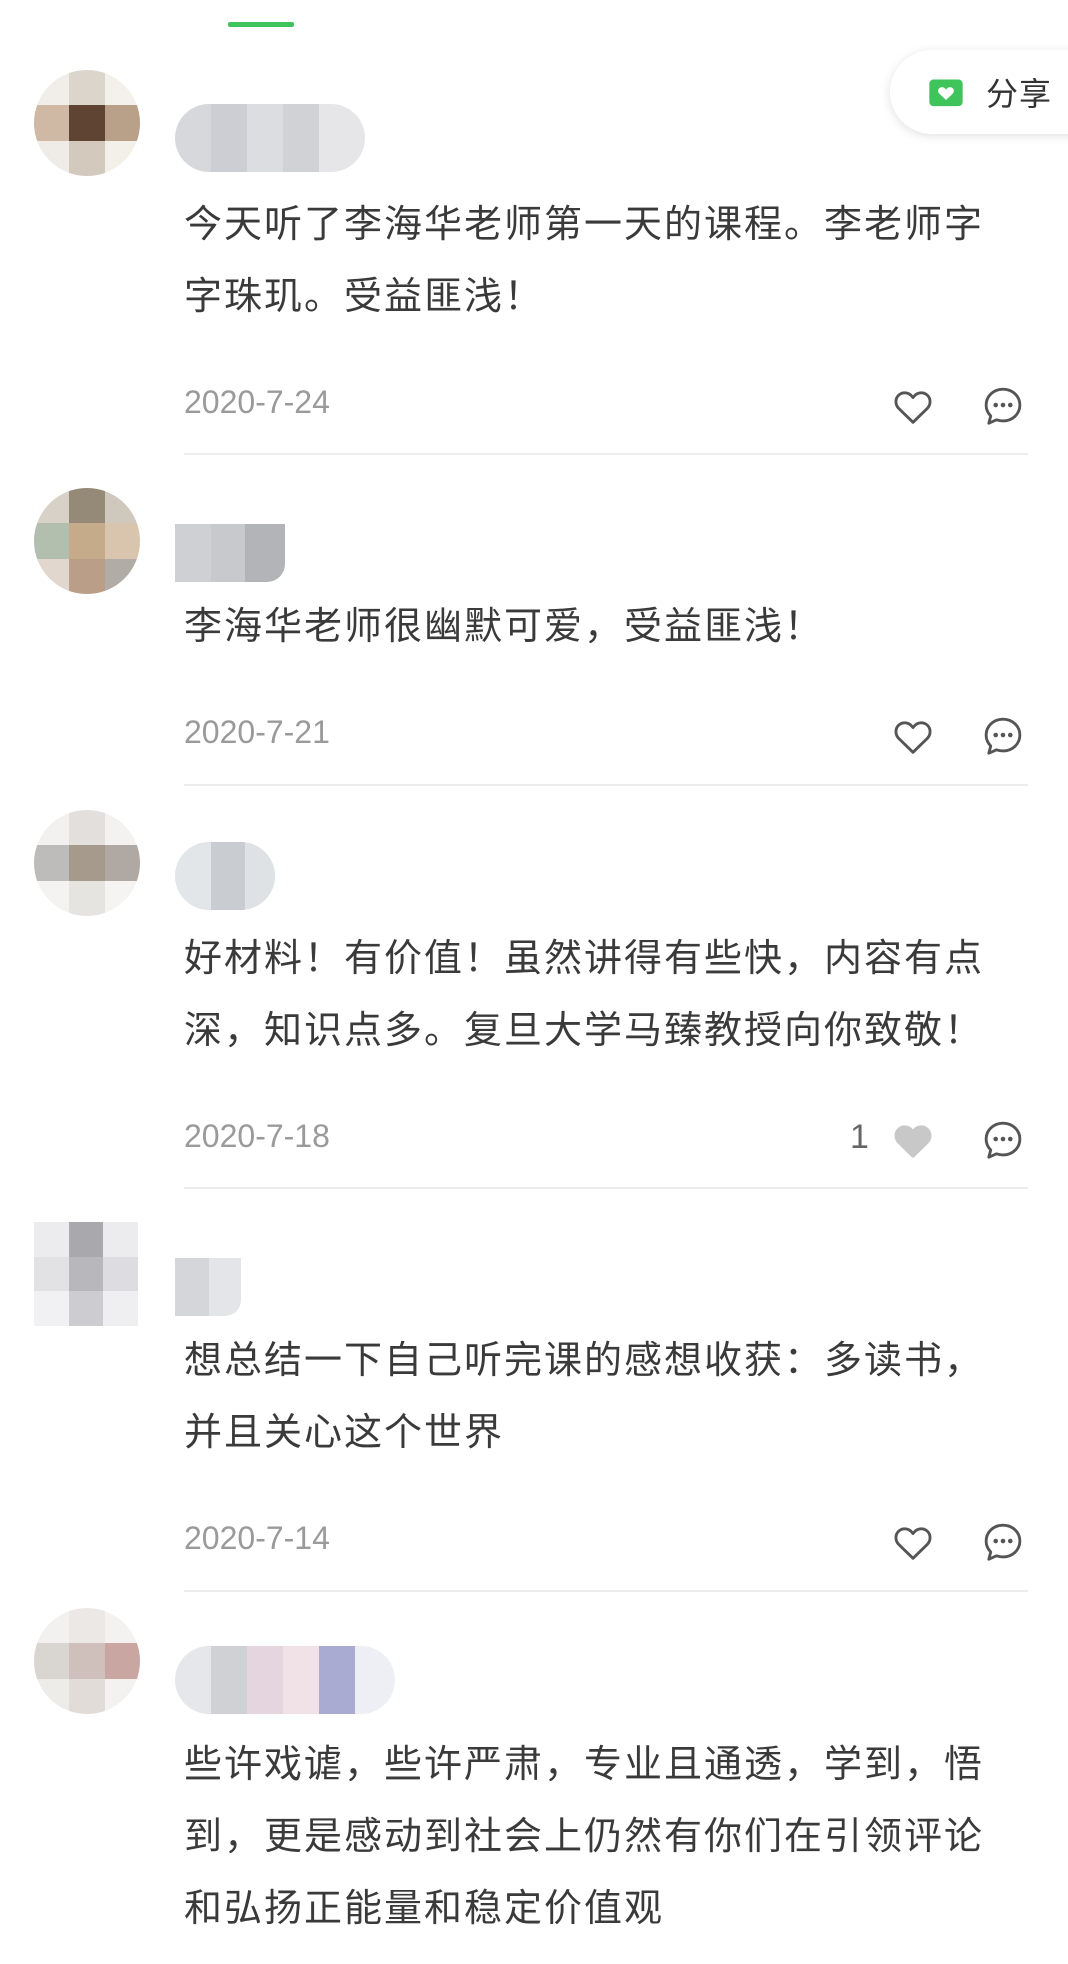  Describe the element at coordinates (1019, 94) in the screenshot. I see `share-label: 分享` at that location.